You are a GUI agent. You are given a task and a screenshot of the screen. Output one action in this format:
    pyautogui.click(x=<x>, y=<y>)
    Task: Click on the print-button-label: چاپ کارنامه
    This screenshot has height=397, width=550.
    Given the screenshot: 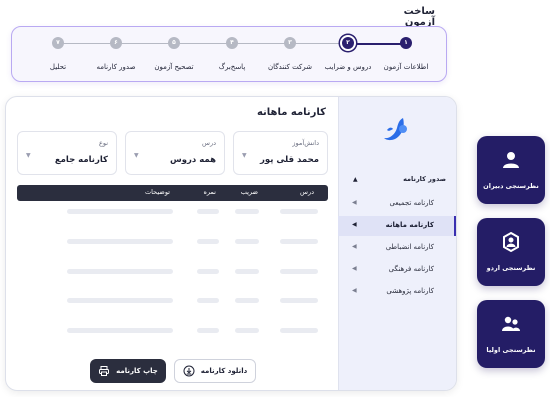 What is the action you would take?
    pyautogui.click(x=137, y=371)
    